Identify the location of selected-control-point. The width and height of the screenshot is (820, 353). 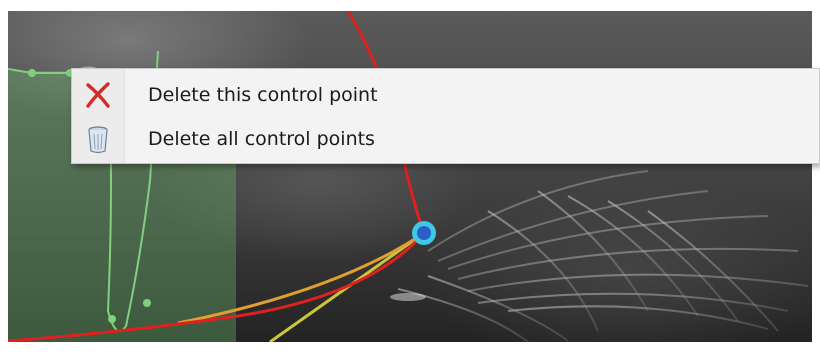
(424, 233).